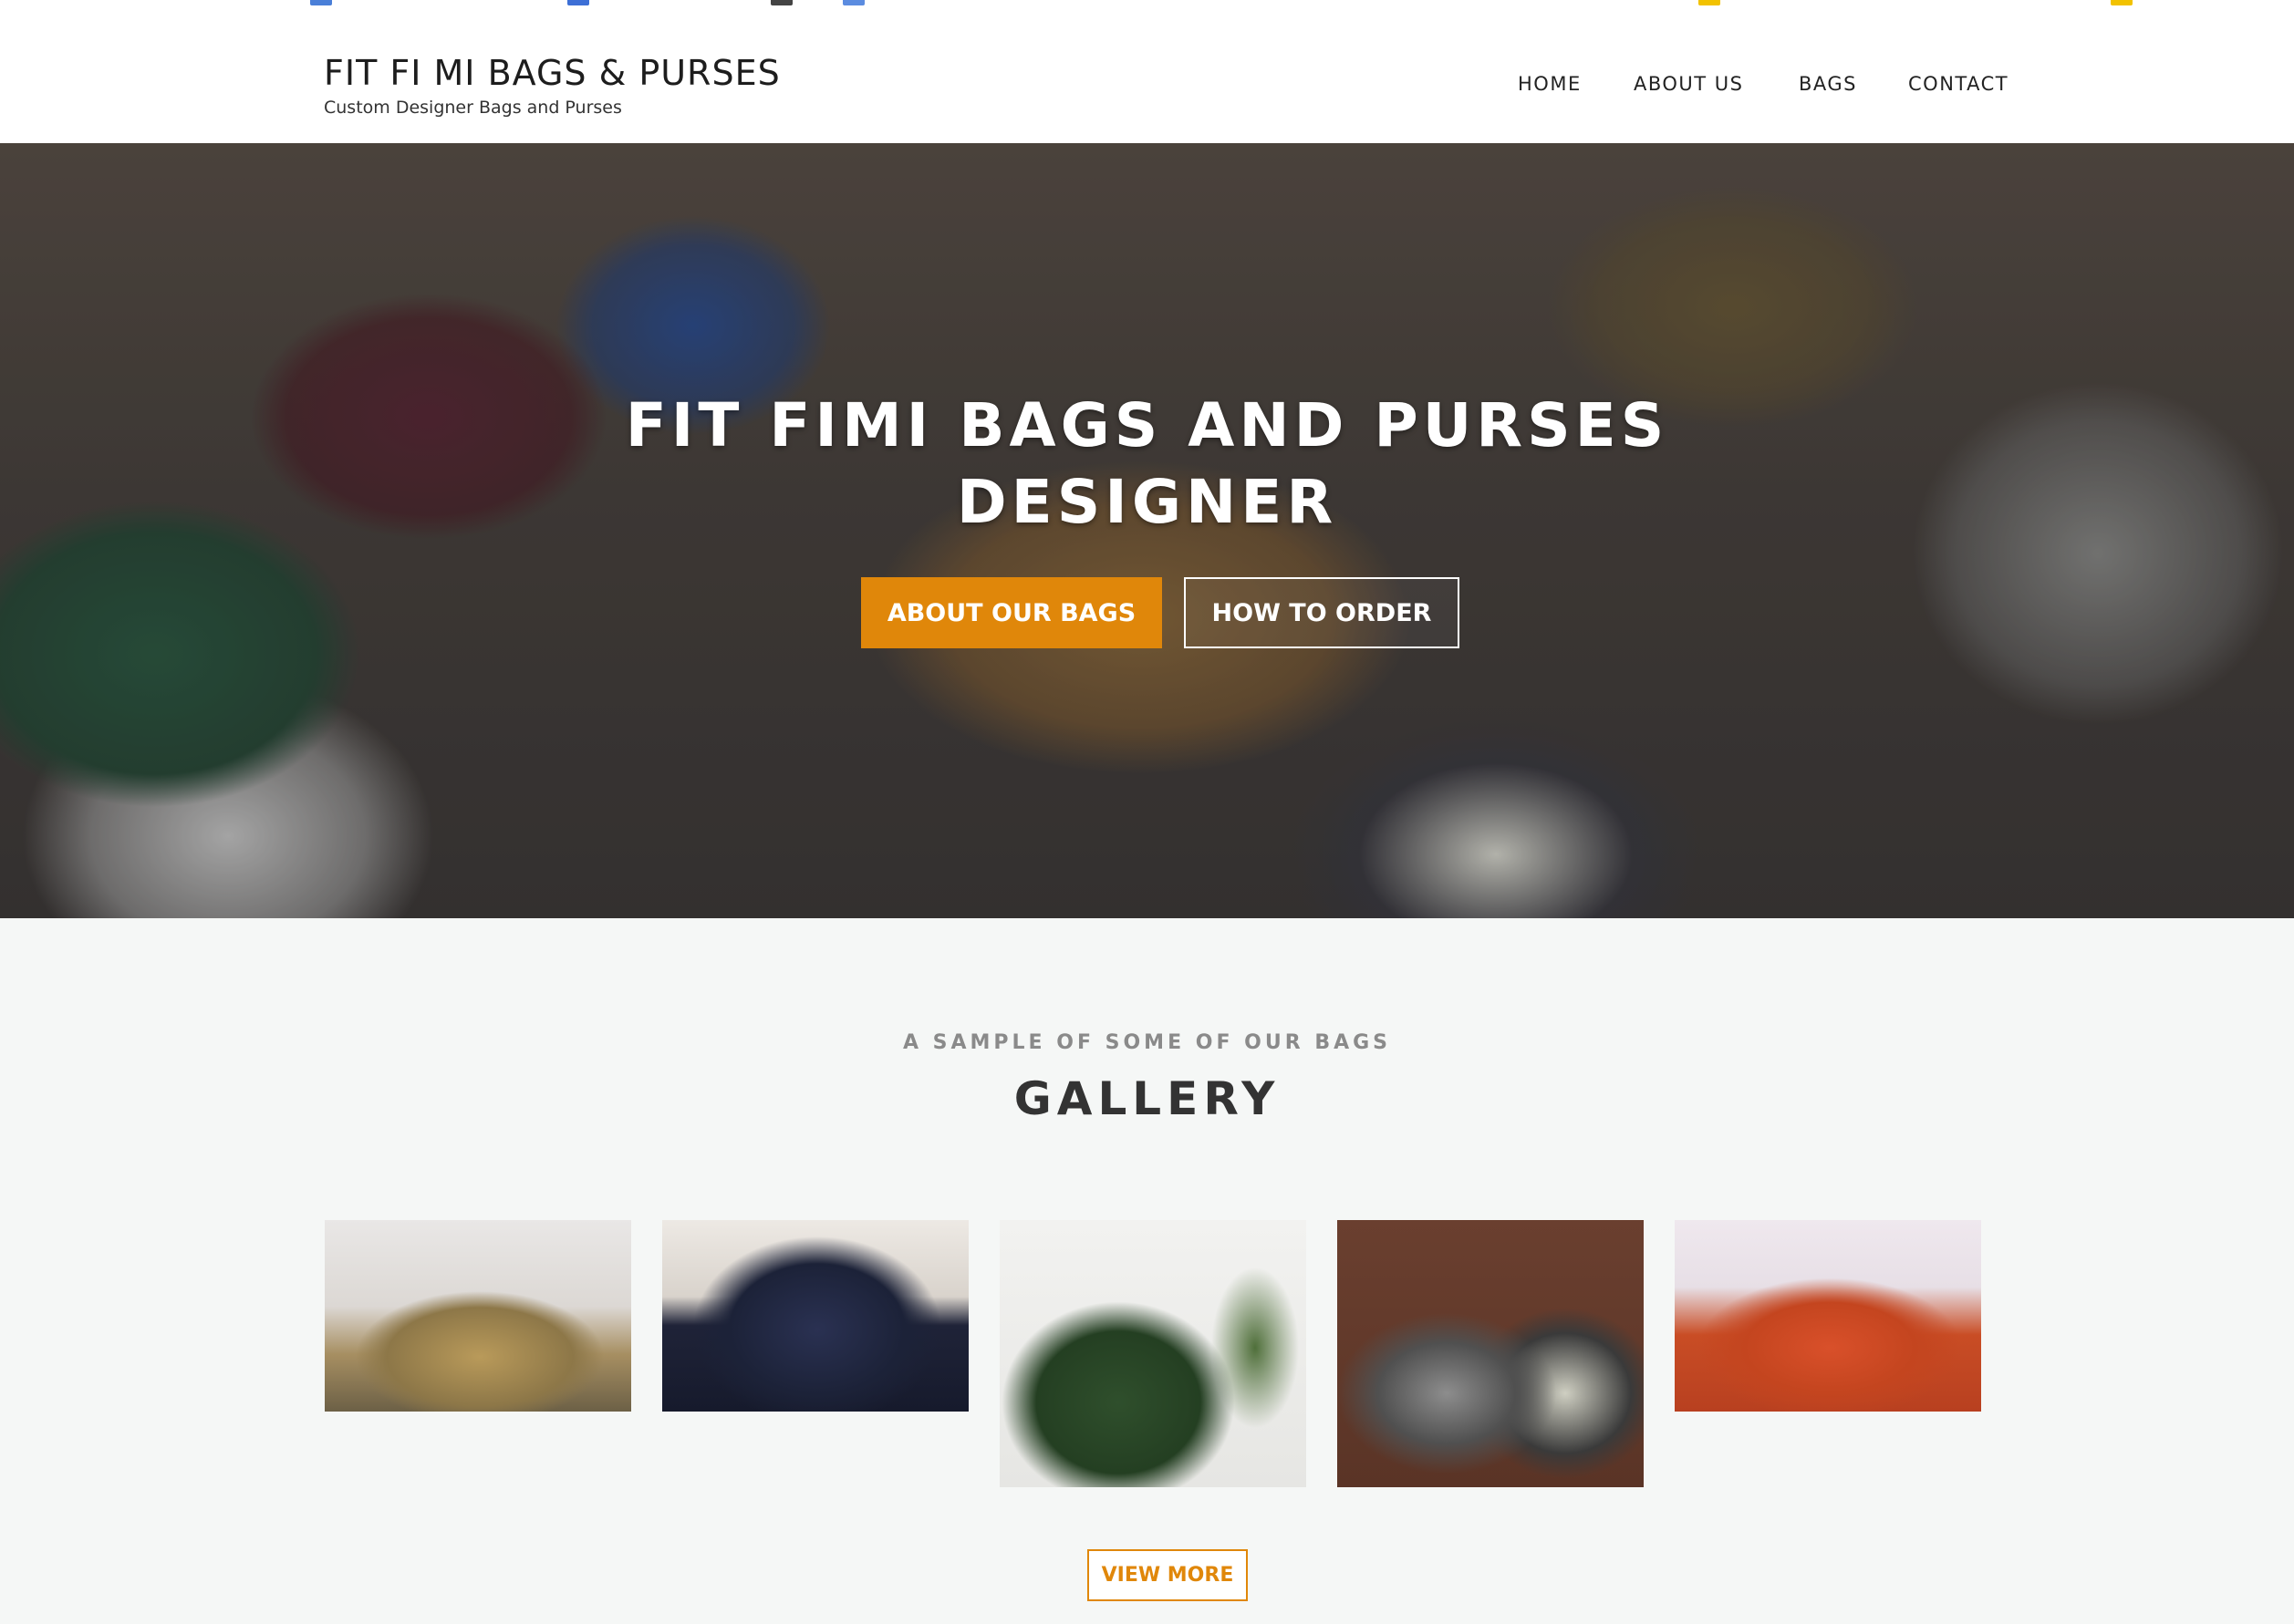  Describe the element at coordinates (1958, 84) in the screenshot. I see `nav-contact: CONTACT` at that location.